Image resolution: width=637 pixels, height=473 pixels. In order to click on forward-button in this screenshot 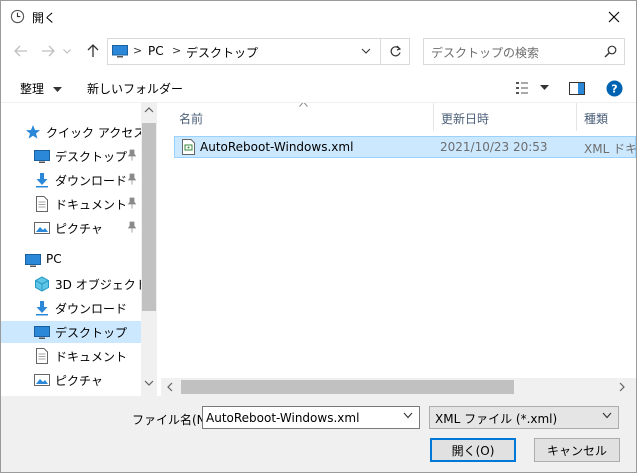, I will do `click(48, 51)`.